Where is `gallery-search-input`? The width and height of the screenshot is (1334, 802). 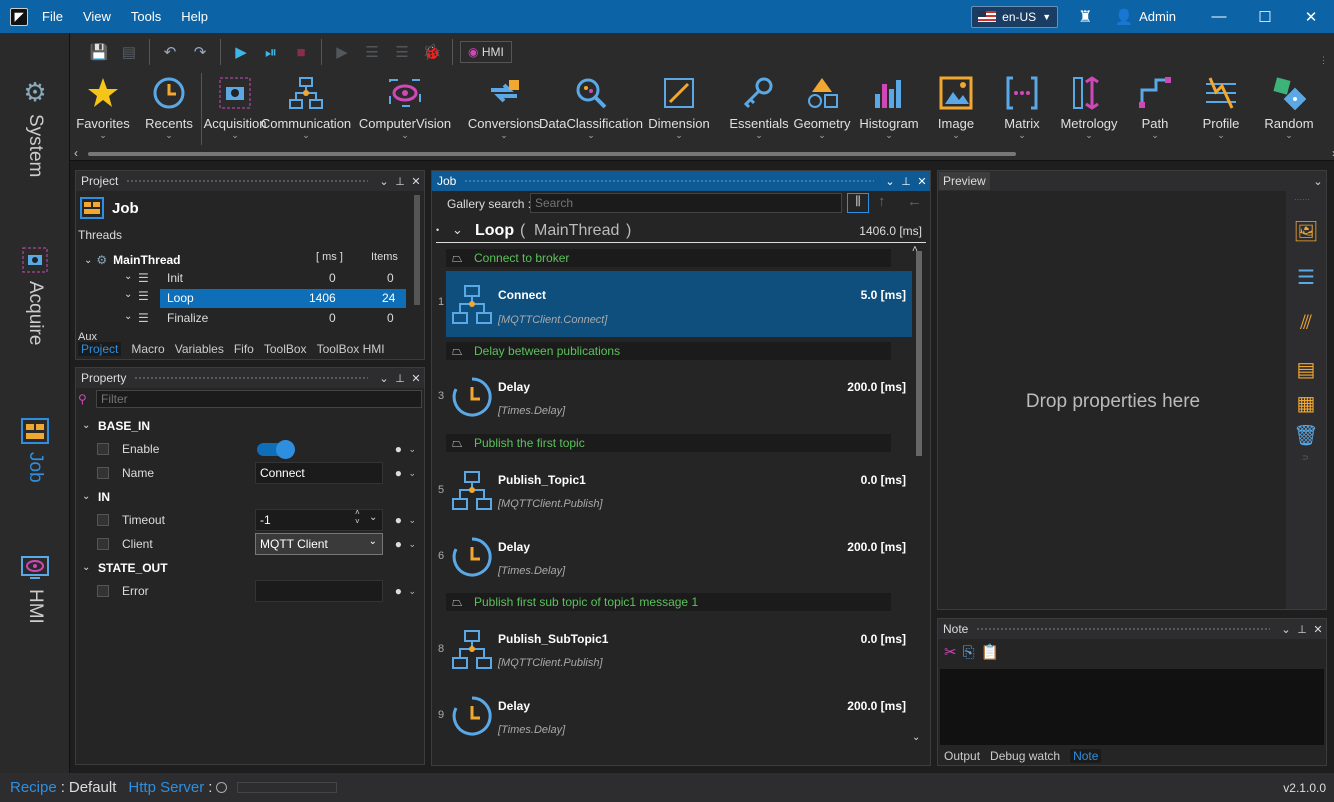
gallery-search-input is located at coordinates (686, 203).